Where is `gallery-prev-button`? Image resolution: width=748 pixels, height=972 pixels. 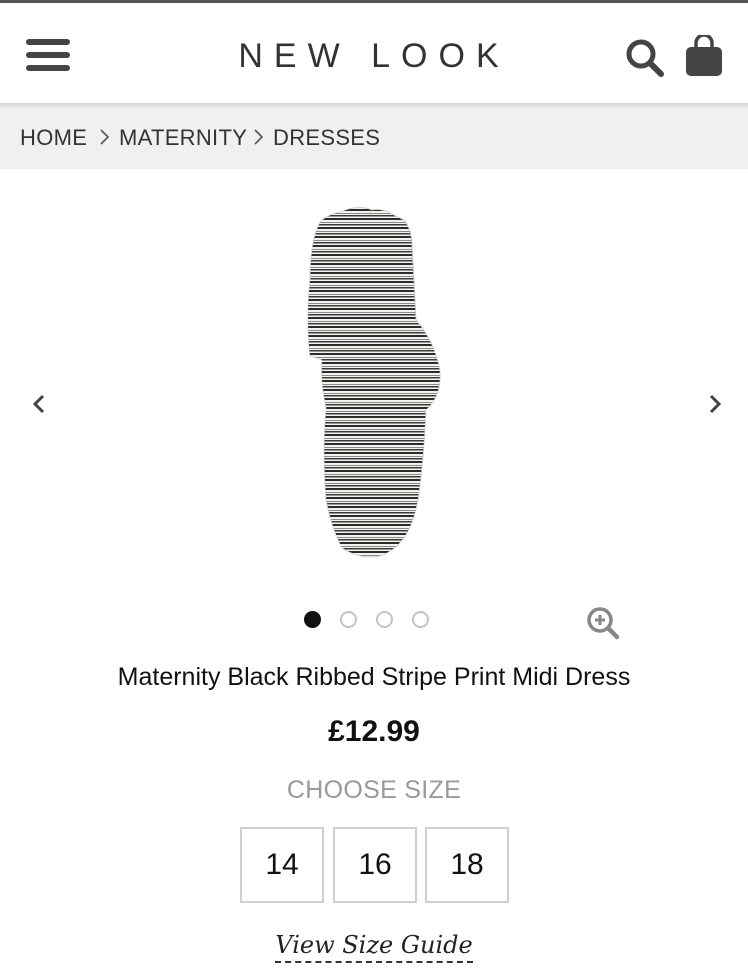 gallery-prev-button is located at coordinates (39, 404).